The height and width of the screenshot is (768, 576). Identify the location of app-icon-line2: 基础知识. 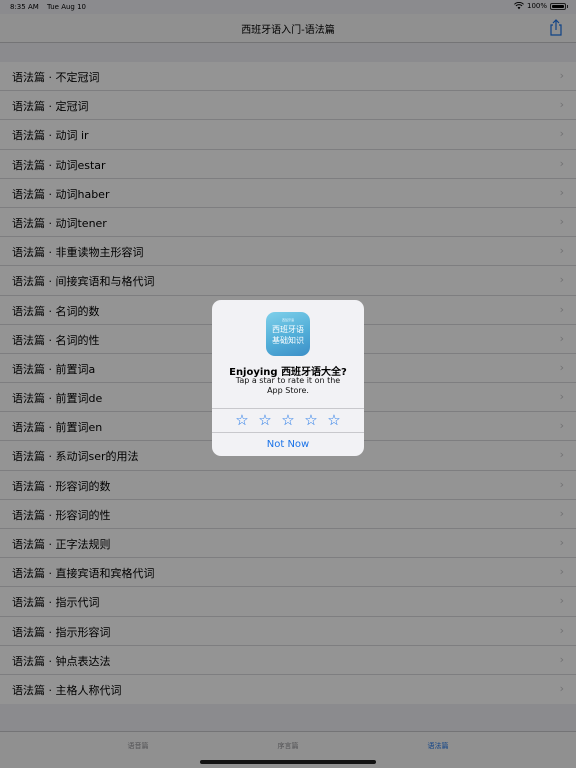
(288, 340).